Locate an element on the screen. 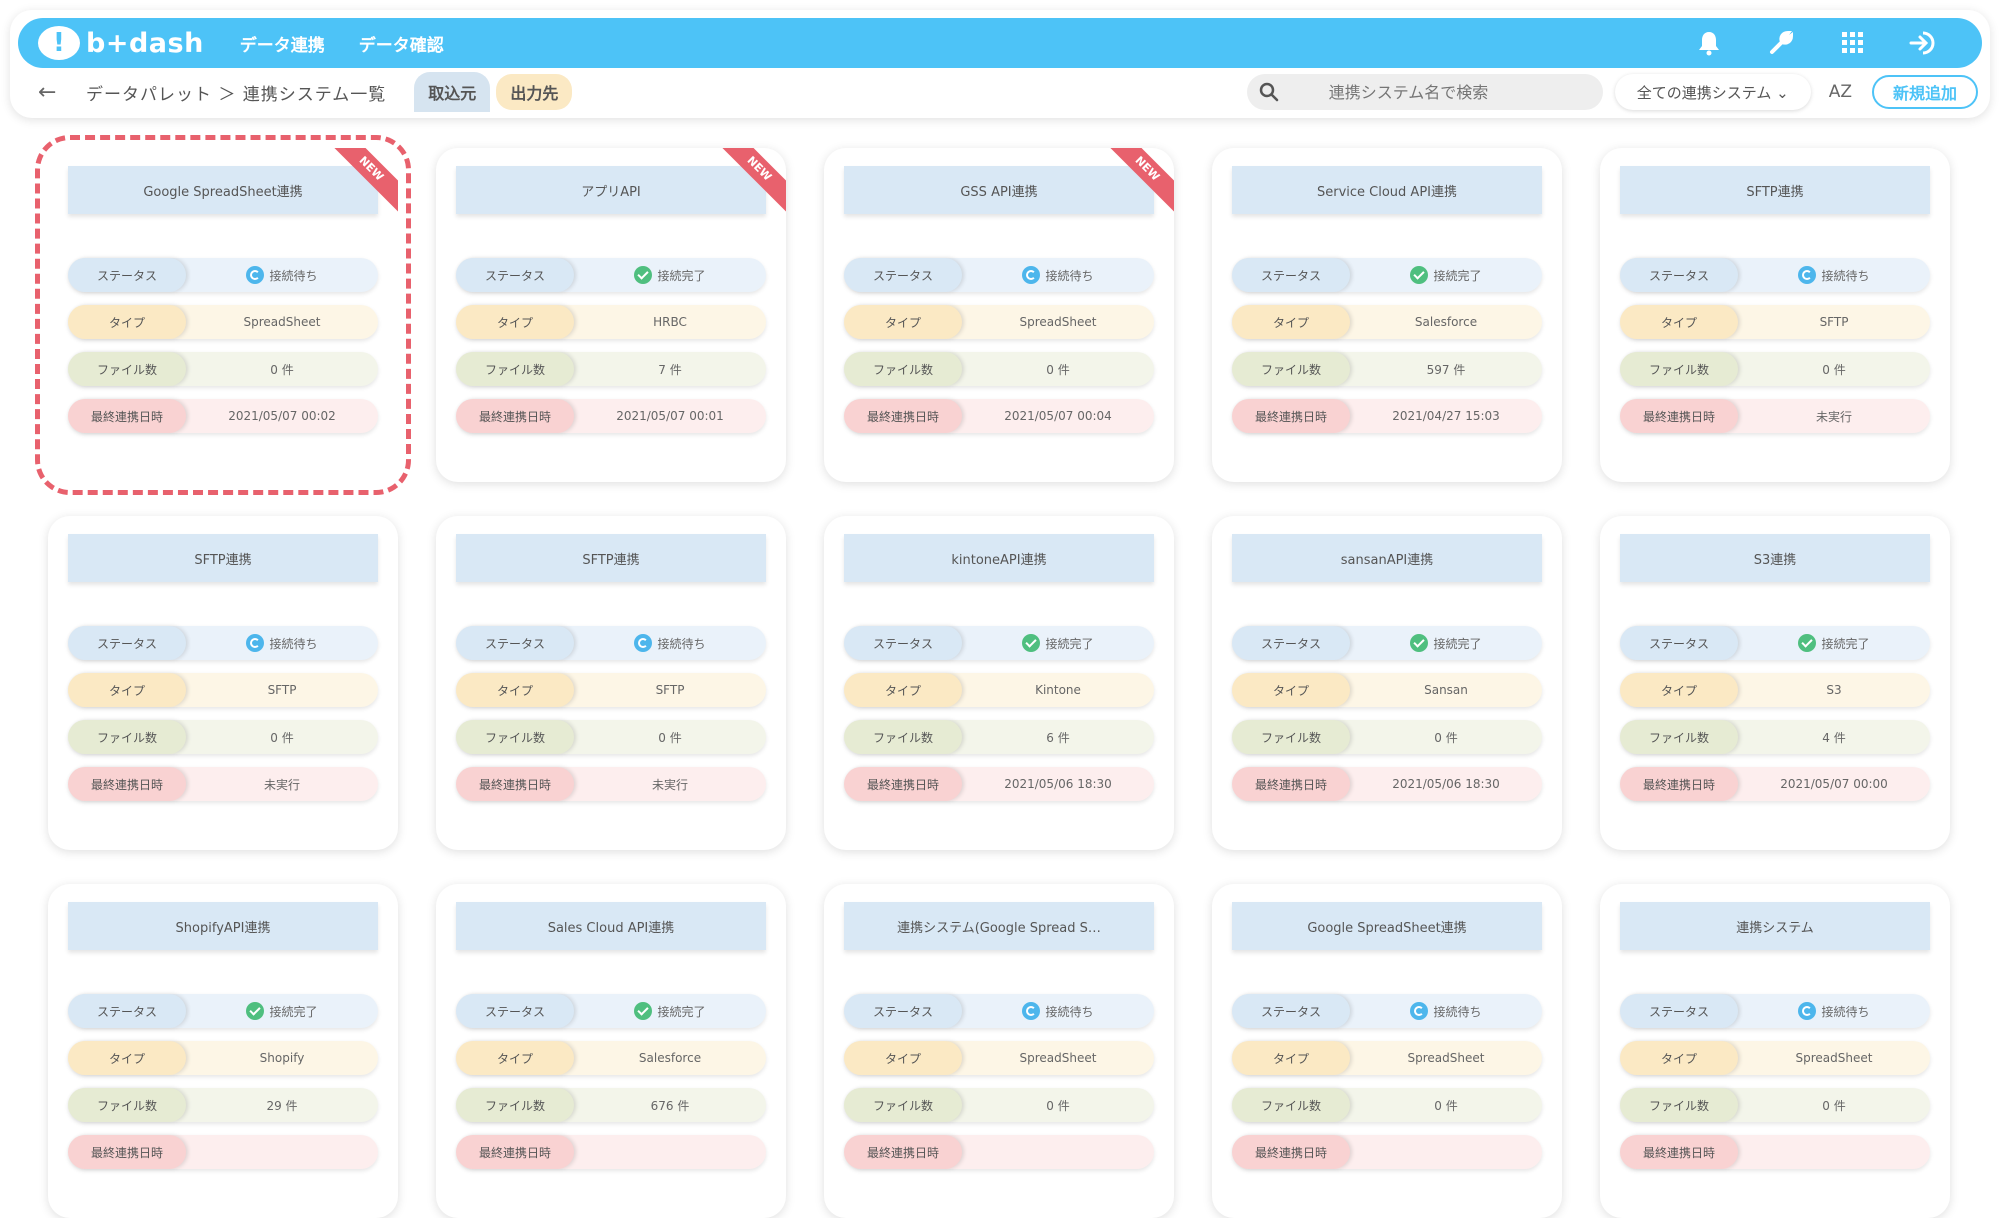  grid-menu-icon is located at coordinates (1853, 43).